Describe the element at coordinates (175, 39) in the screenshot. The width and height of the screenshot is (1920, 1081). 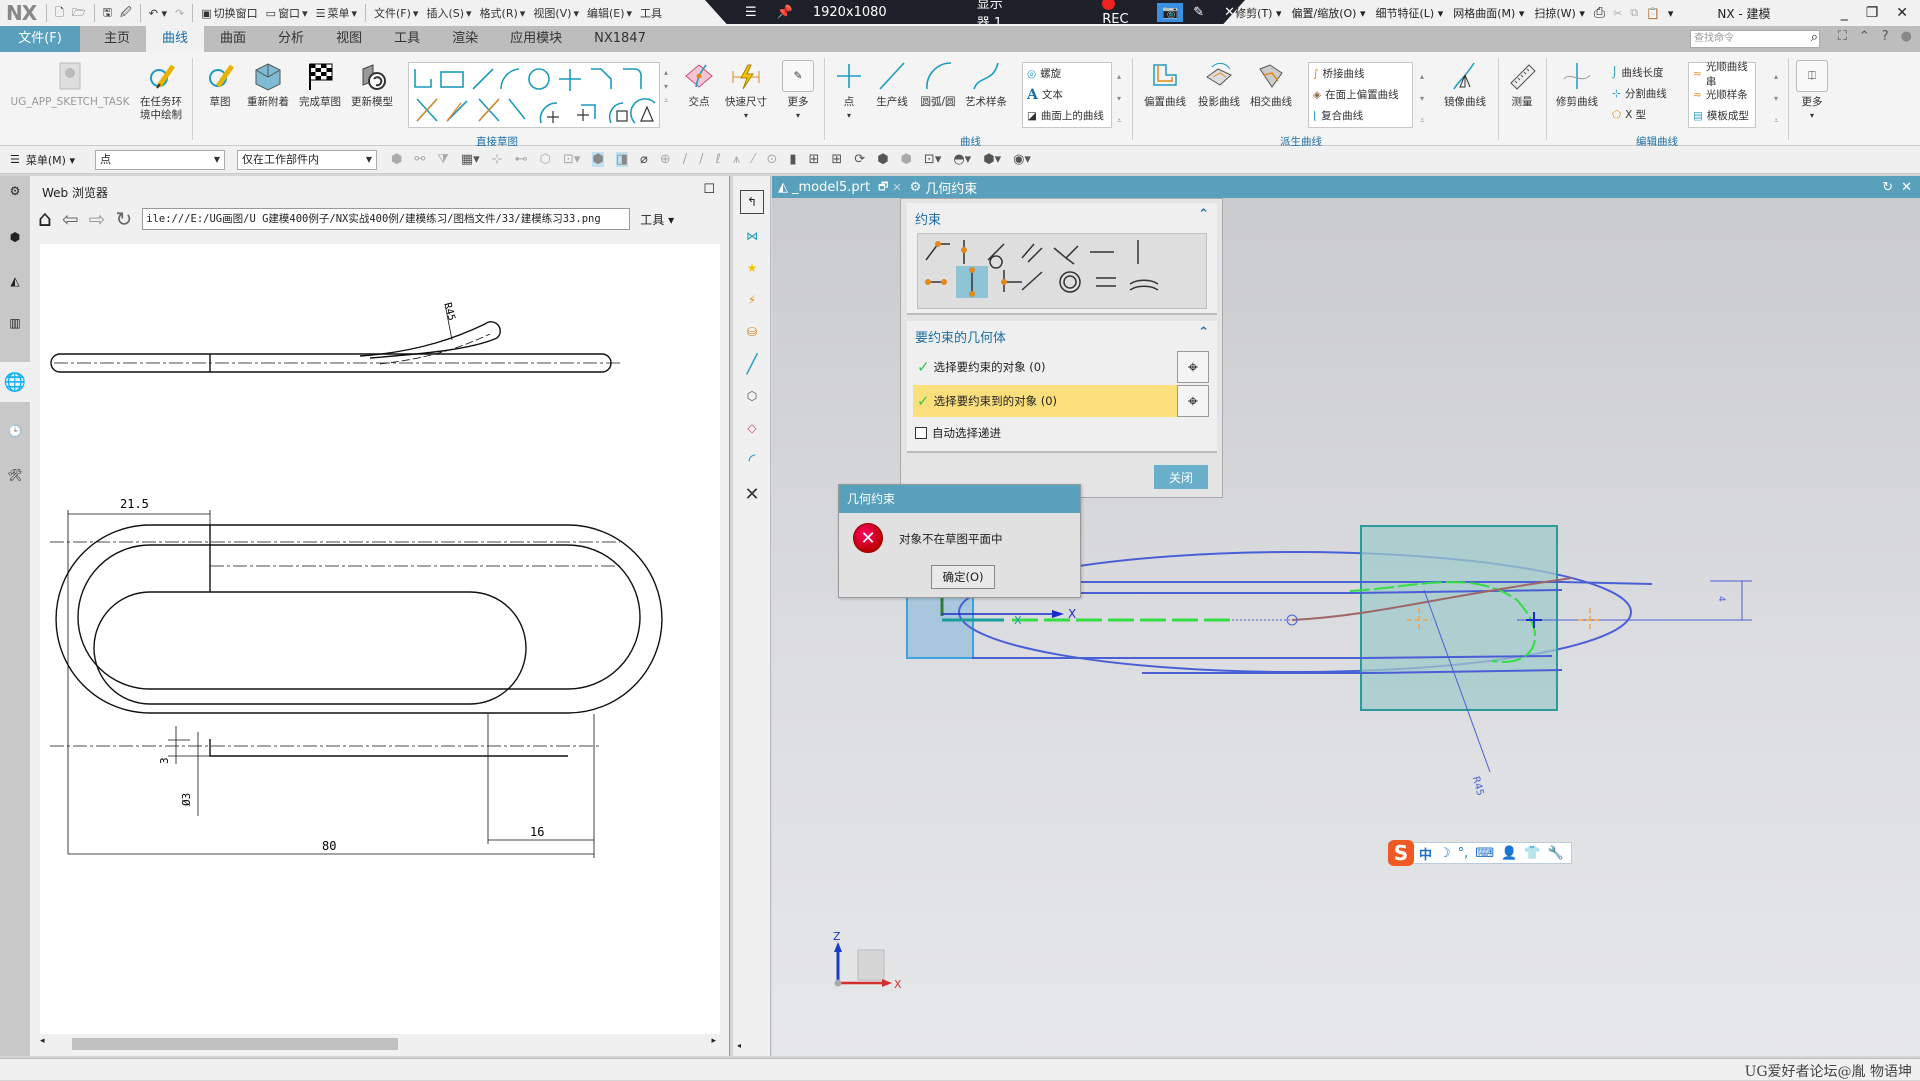
I see `tab-curve: 曲线` at that location.